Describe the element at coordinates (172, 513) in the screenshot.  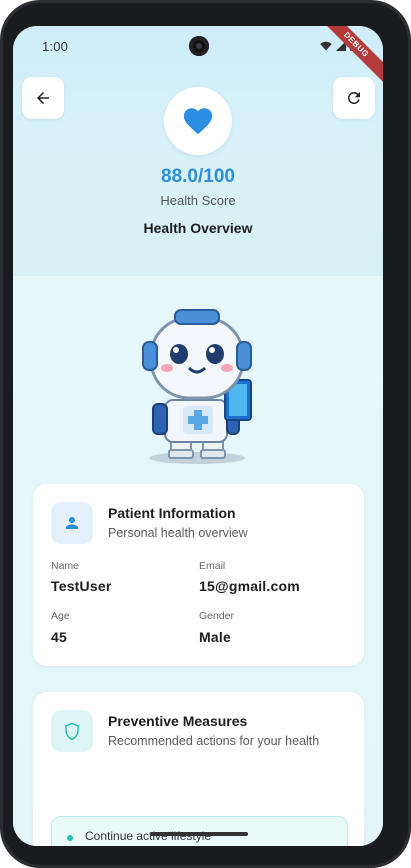
I see `patient-card-title: Patient Information` at that location.